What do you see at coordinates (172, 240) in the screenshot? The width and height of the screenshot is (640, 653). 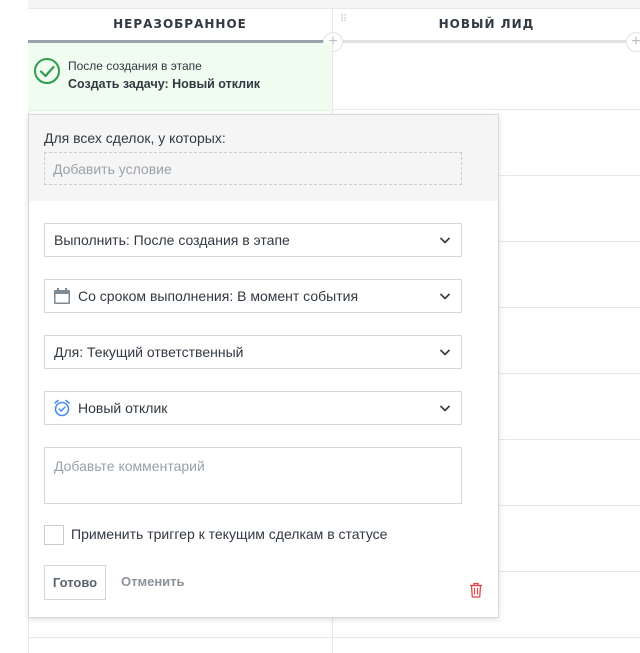 I see `execute-select-value: Выполнить: После создания в этапе` at bounding box center [172, 240].